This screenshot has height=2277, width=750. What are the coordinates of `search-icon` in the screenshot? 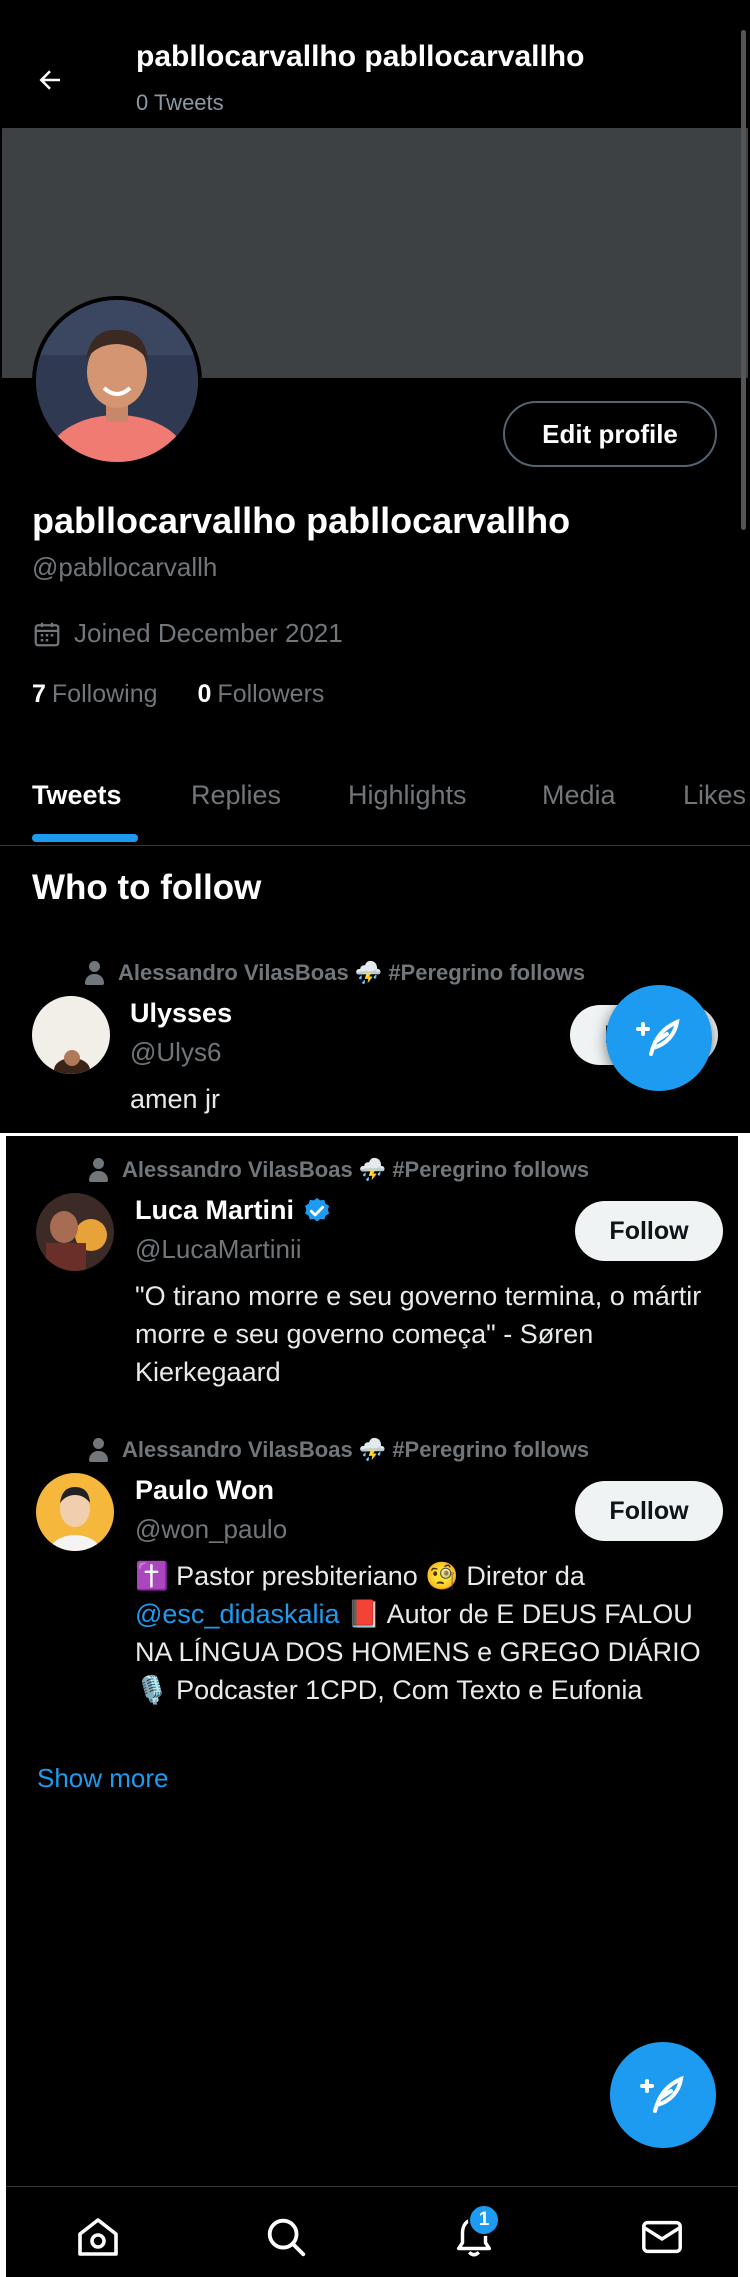 It's located at (286, 2237).